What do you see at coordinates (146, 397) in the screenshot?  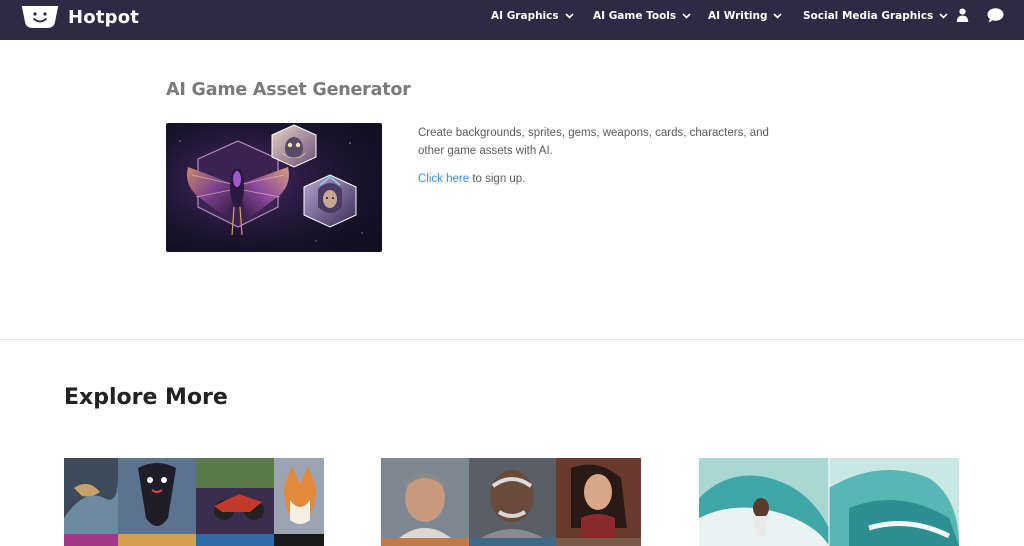 I see `explore-more-heading: Explore More` at bounding box center [146, 397].